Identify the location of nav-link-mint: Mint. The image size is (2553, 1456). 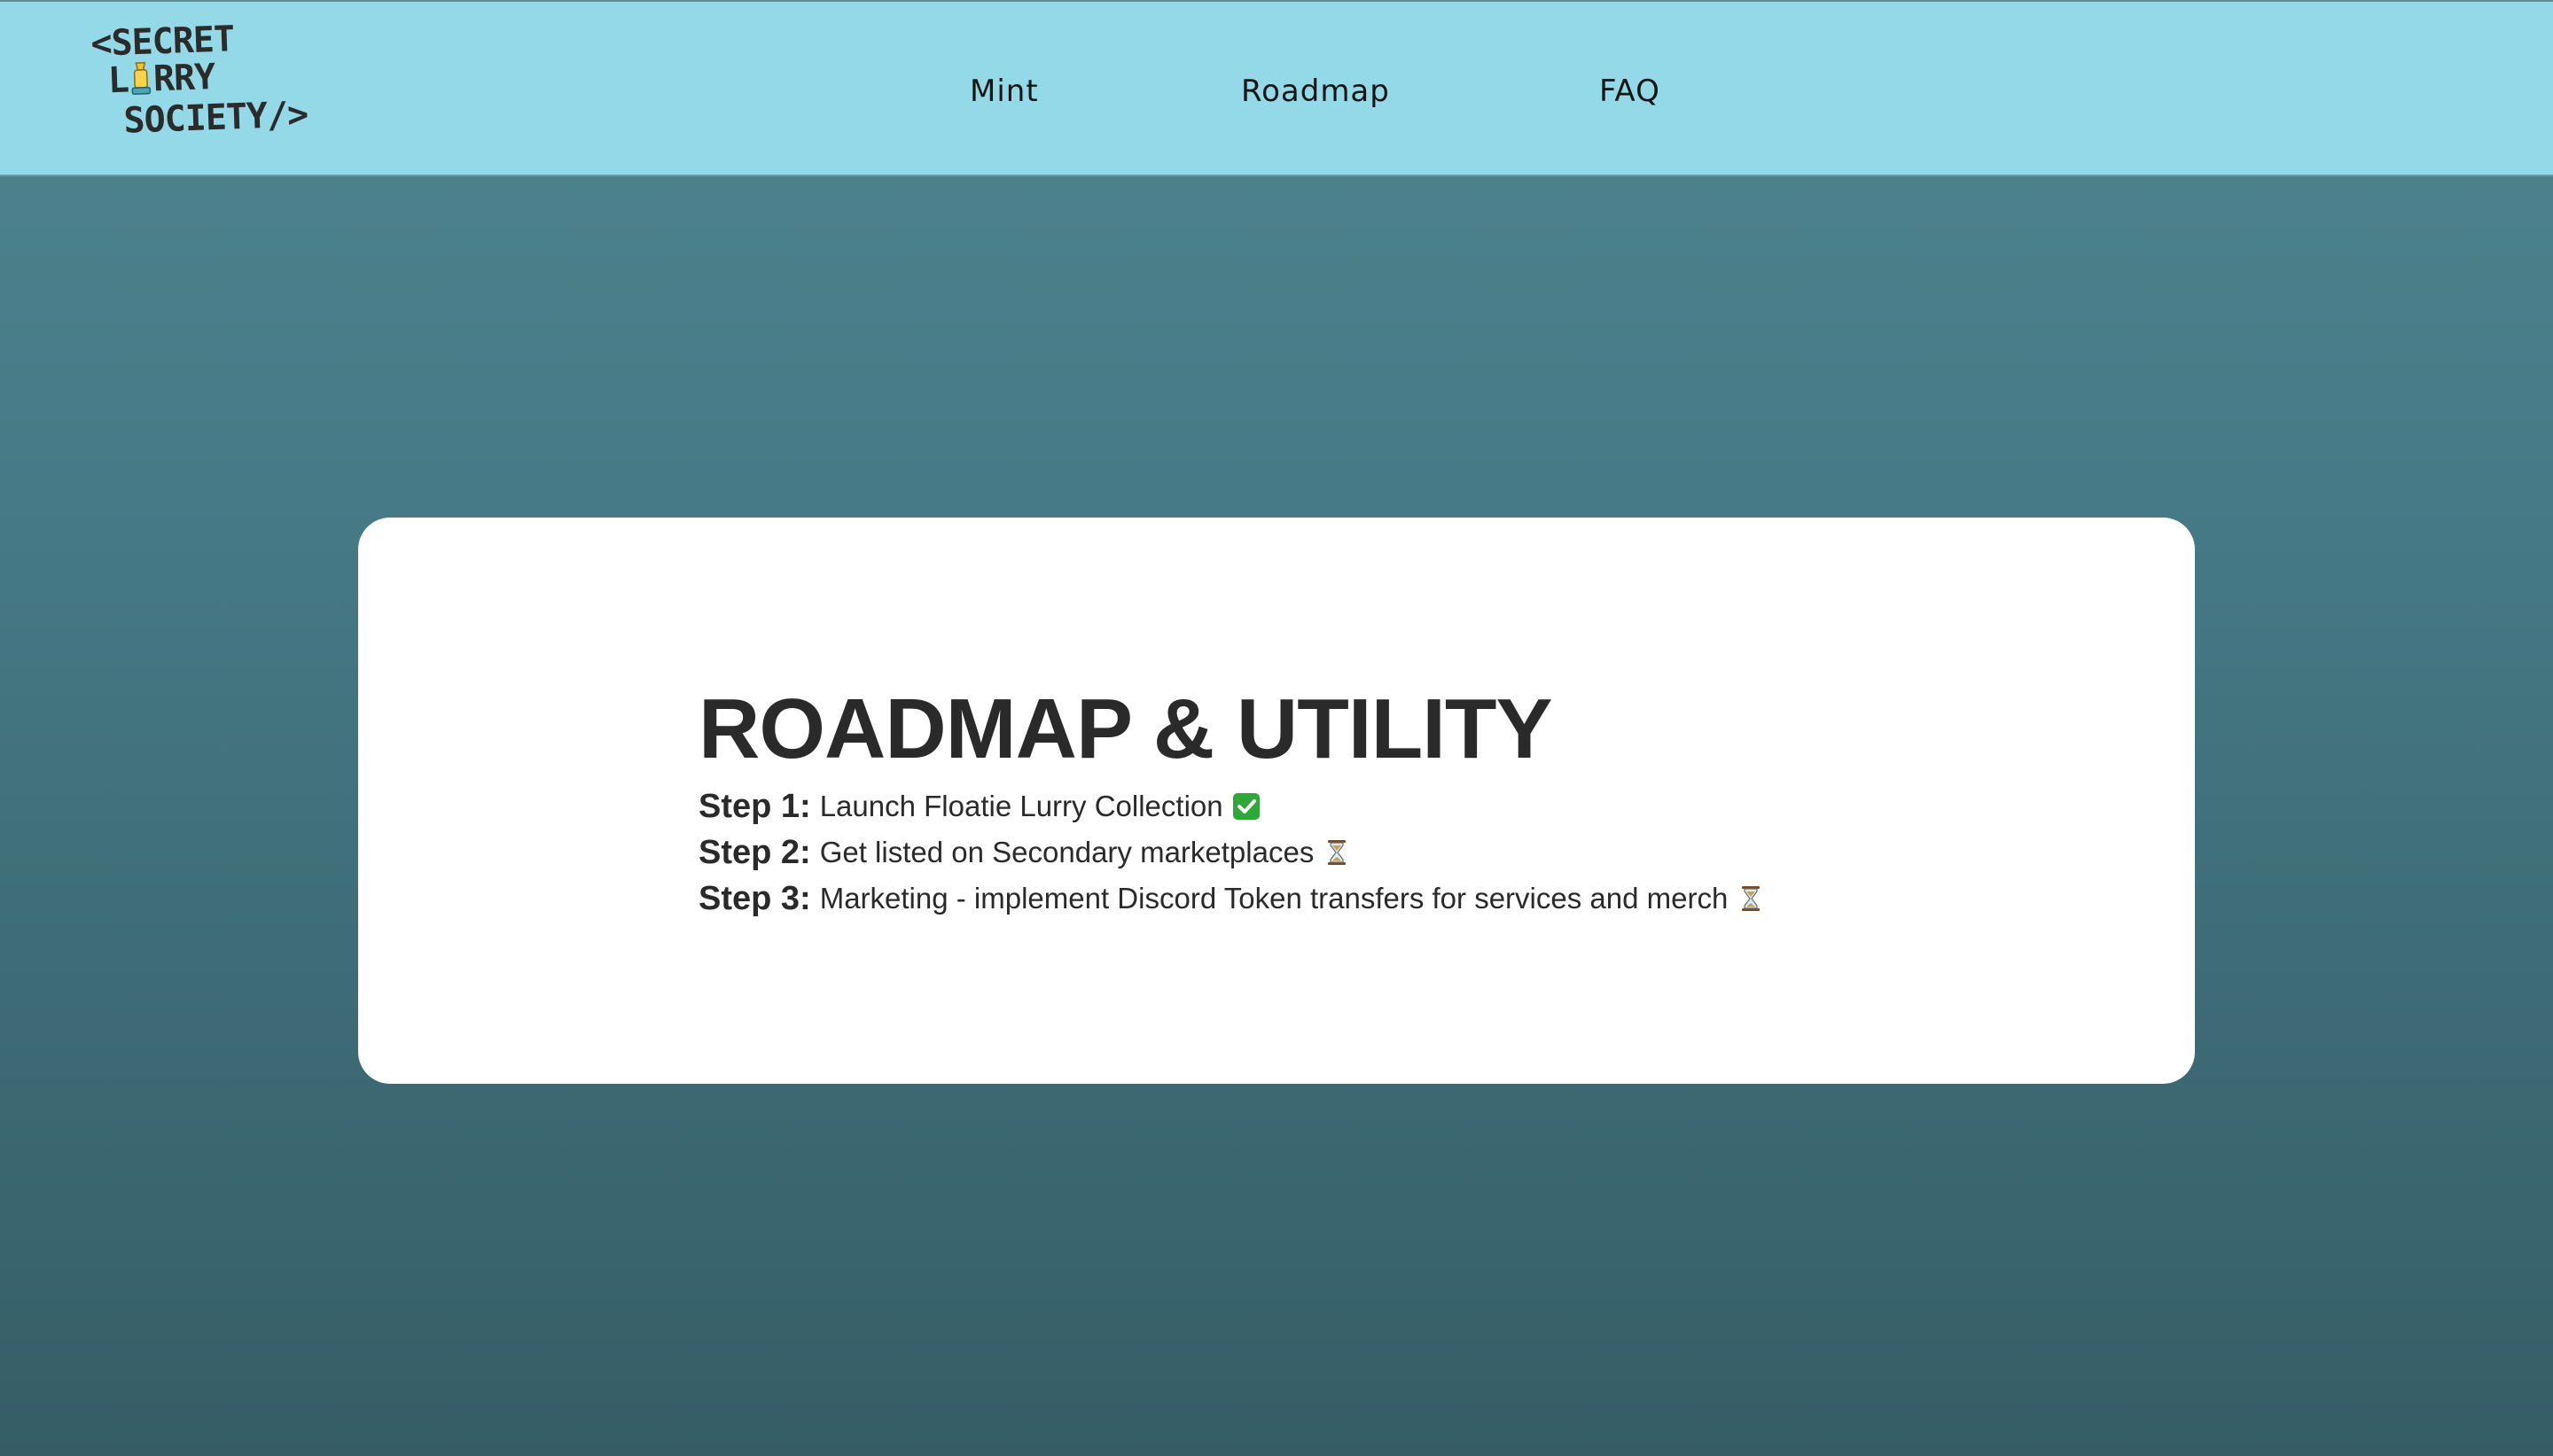
(1004, 91).